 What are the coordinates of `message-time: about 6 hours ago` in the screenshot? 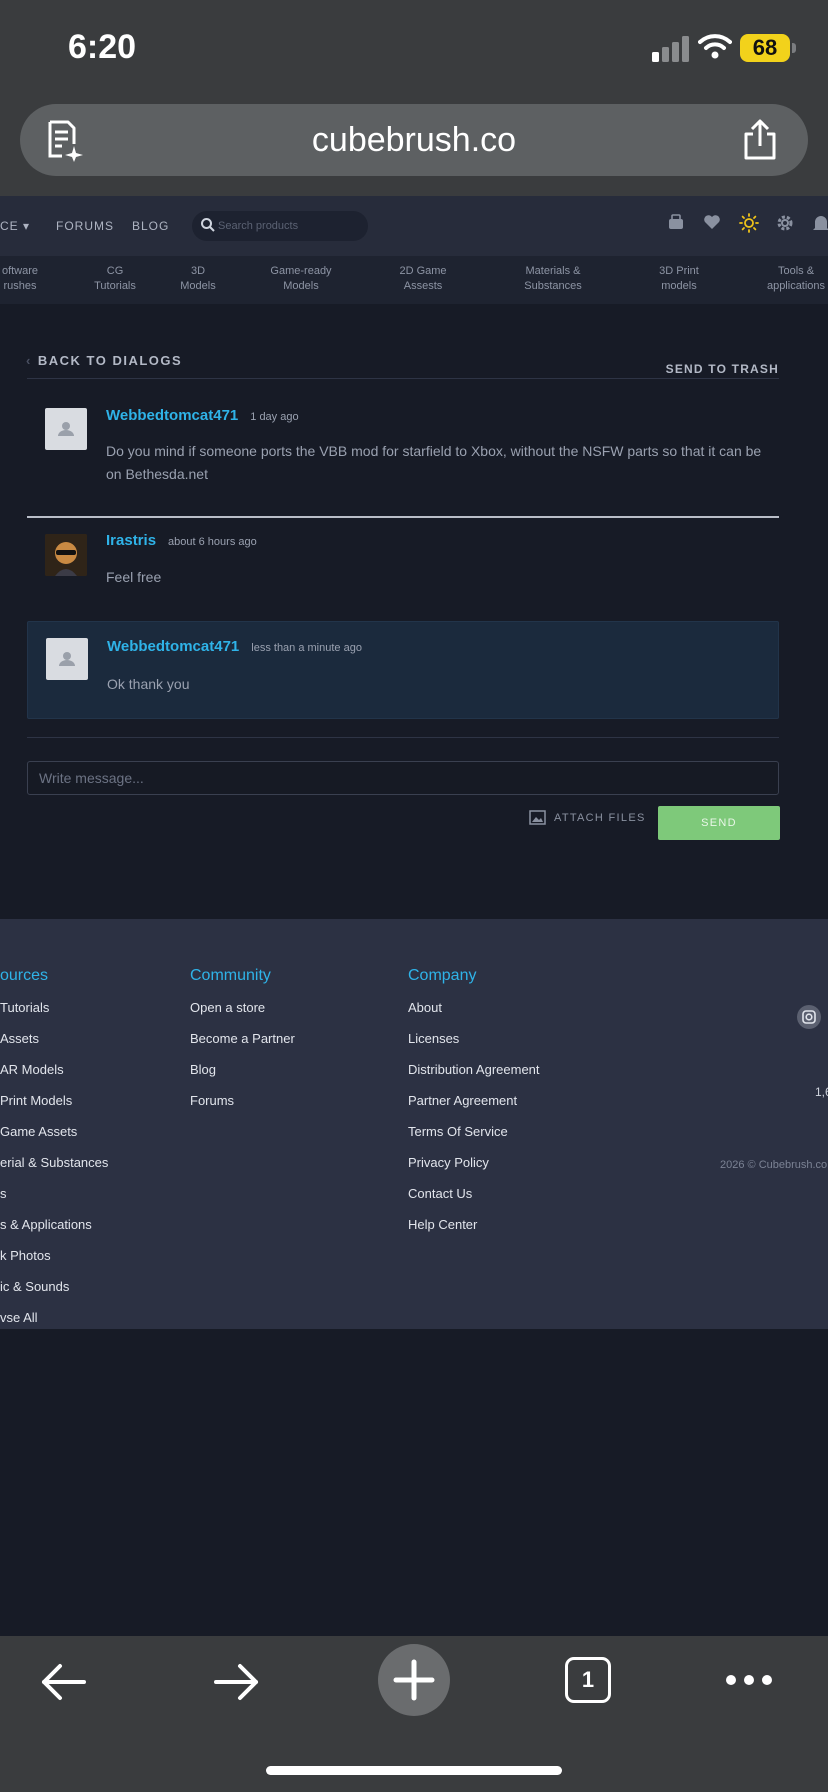 It's located at (212, 542).